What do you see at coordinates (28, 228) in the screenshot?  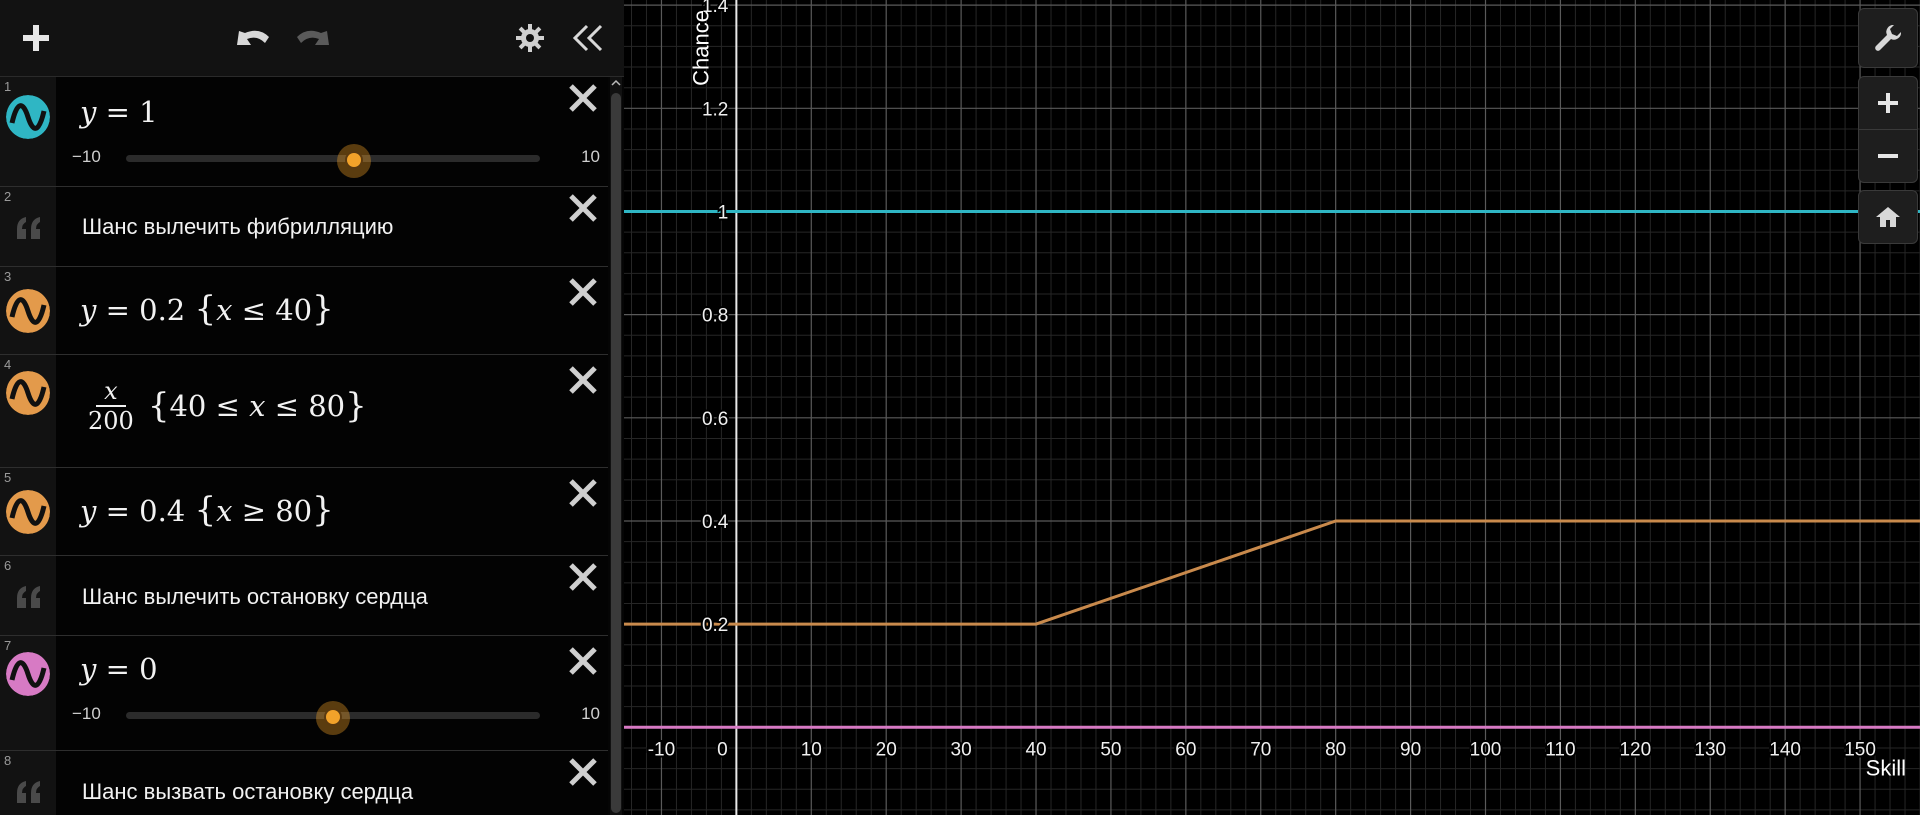 I see `quote-icon` at bounding box center [28, 228].